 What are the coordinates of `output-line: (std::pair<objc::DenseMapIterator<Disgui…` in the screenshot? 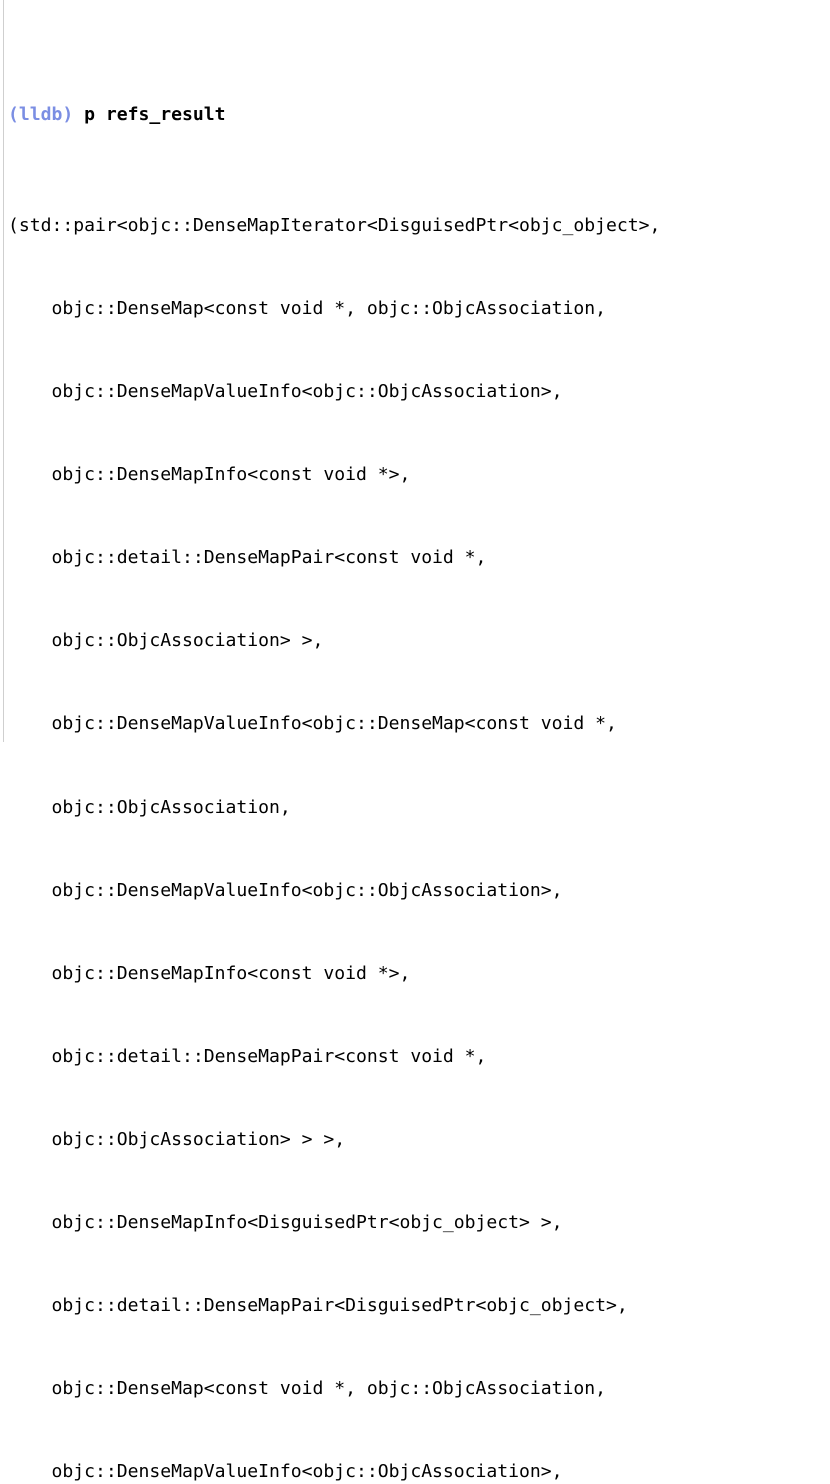 It's located at (334, 225).